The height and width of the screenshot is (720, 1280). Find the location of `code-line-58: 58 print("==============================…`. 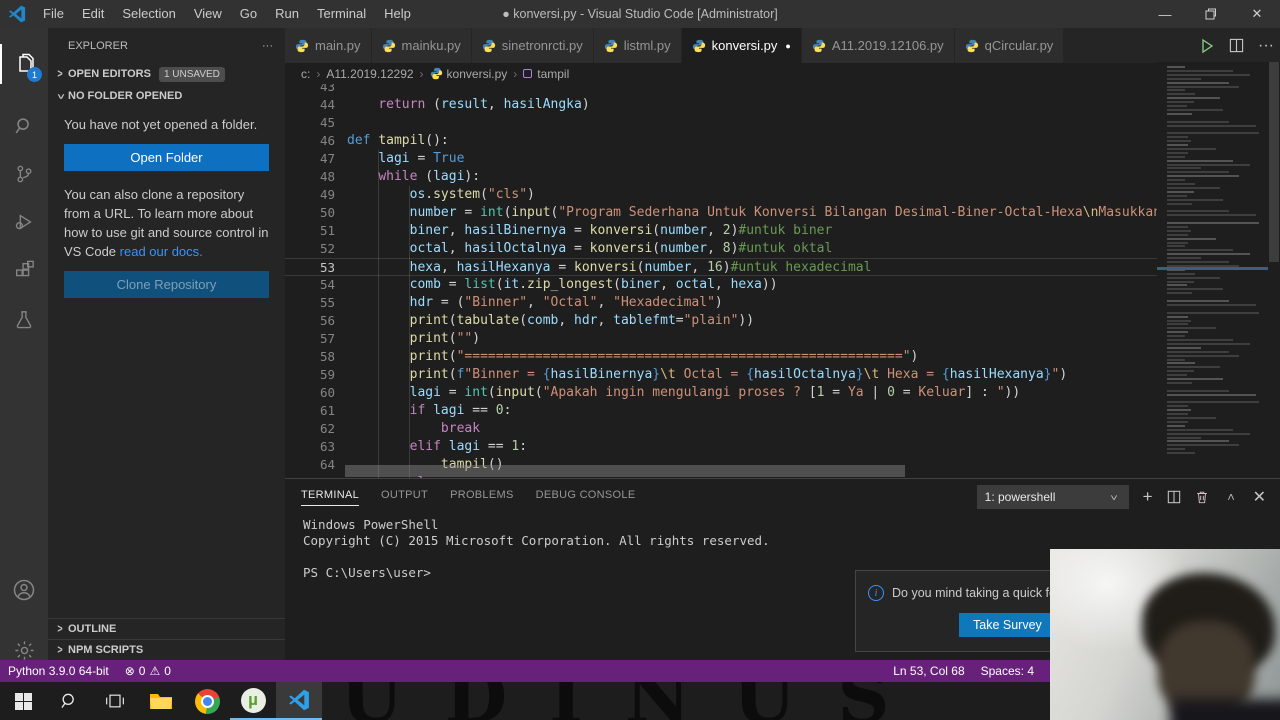

code-line-58: 58 print("==============================… is located at coordinates (721, 357).